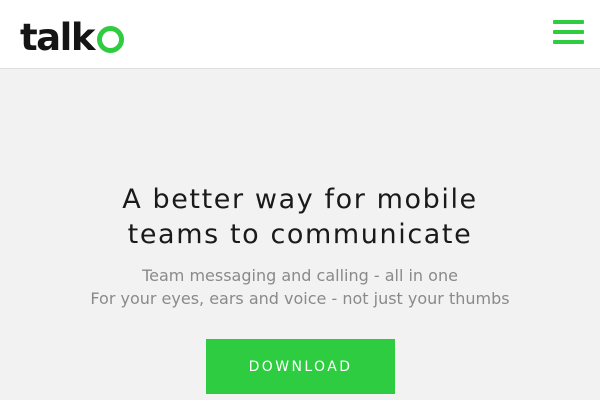 This screenshot has height=400, width=600. What do you see at coordinates (568, 22) in the screenshot?
I see `menu-bar-top` at bounding box center [568, 22].